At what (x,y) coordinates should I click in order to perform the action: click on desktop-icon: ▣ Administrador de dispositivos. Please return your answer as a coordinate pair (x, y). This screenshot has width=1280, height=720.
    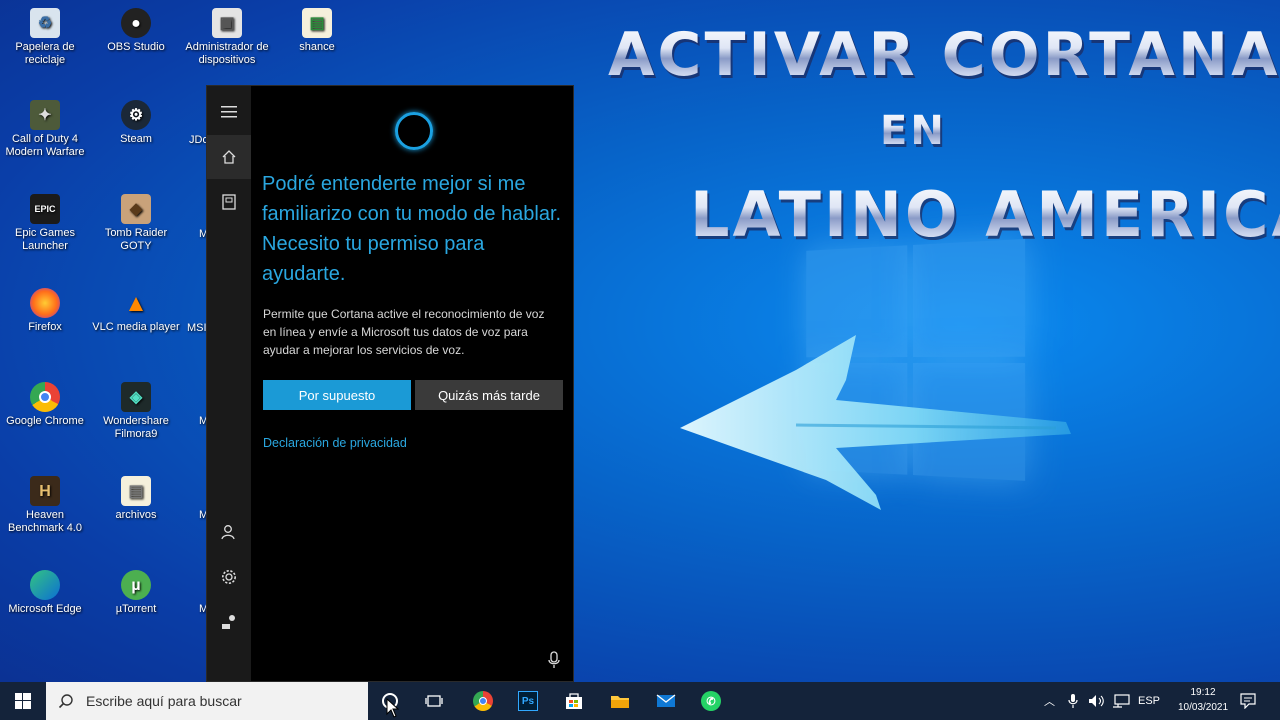
    Looking at the image, I should click on (227, 37).